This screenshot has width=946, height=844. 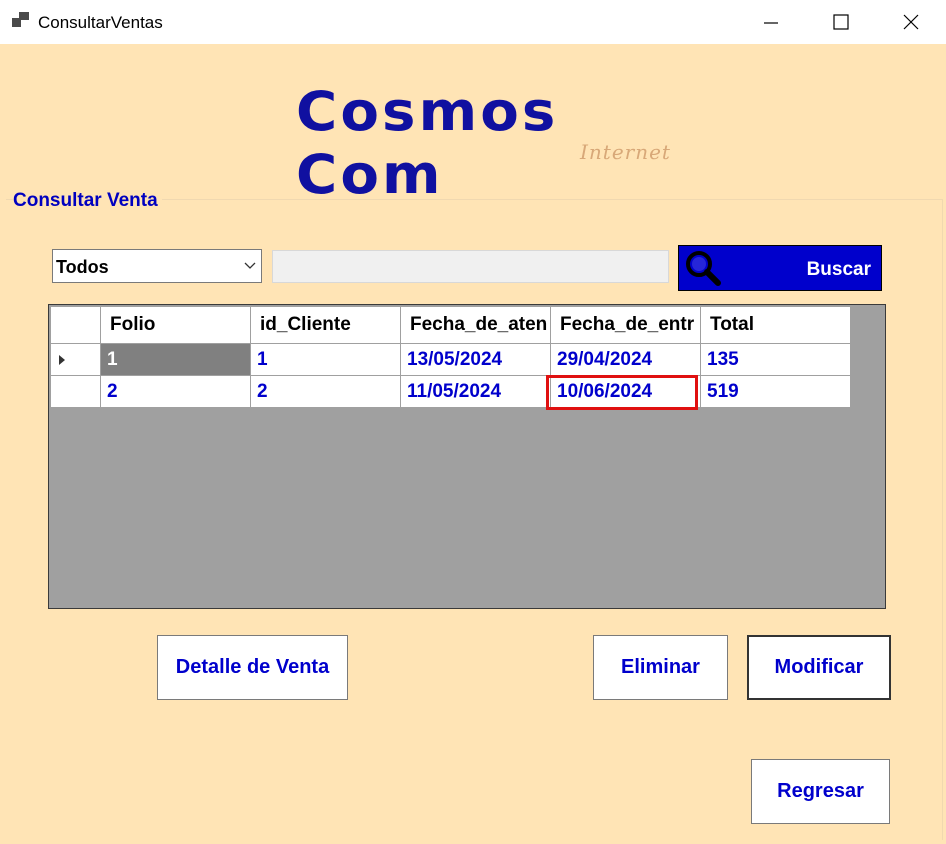 I want to click on eliminar-button: Eliminar, so click(x=660, y=667).